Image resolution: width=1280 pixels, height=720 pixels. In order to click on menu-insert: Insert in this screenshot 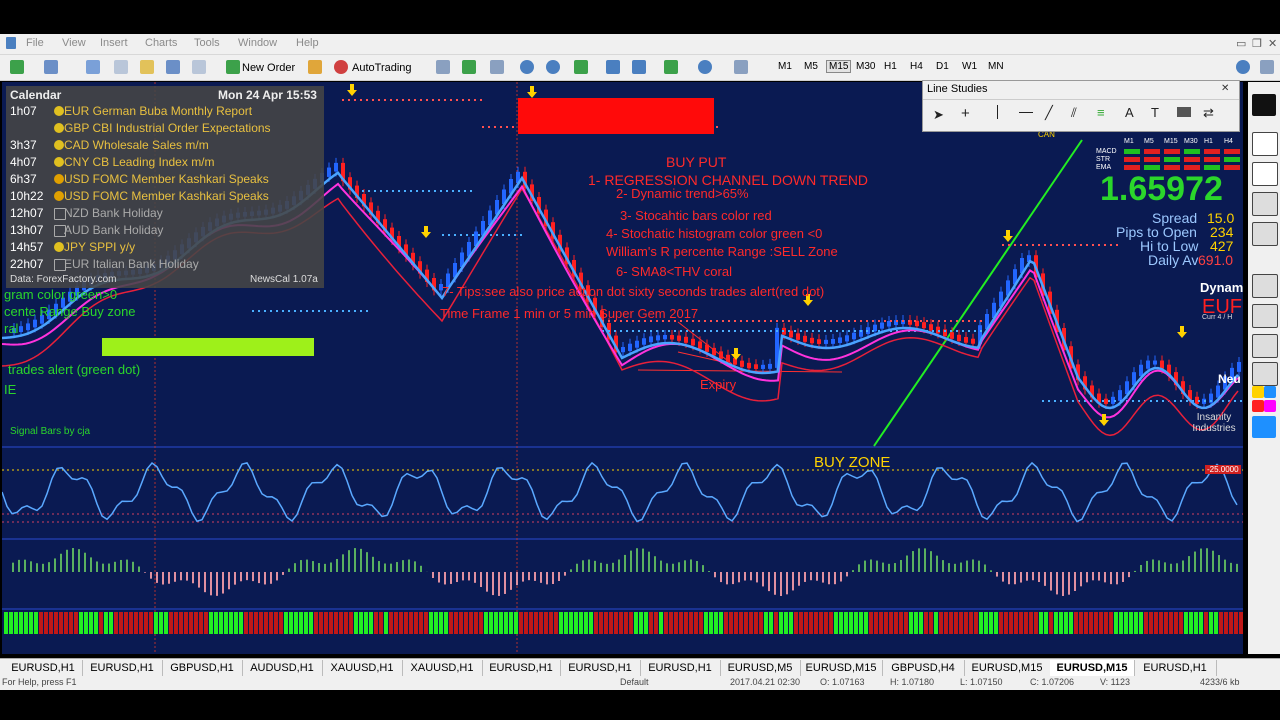, I will do `click(114, 43)`.